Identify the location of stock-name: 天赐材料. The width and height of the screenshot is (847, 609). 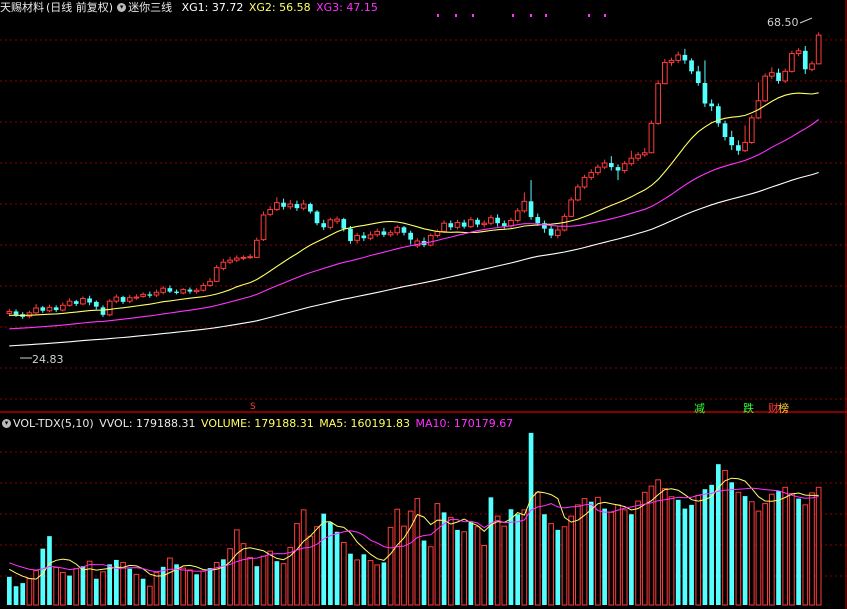
(22, 7).